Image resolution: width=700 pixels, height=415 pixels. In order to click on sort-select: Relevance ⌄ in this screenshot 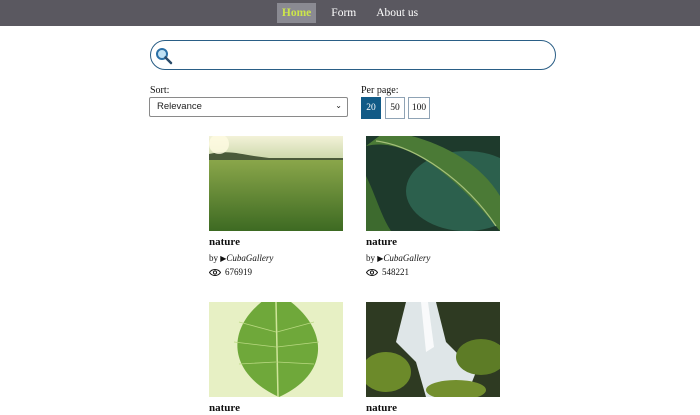, I will do `click(248, 107)`.